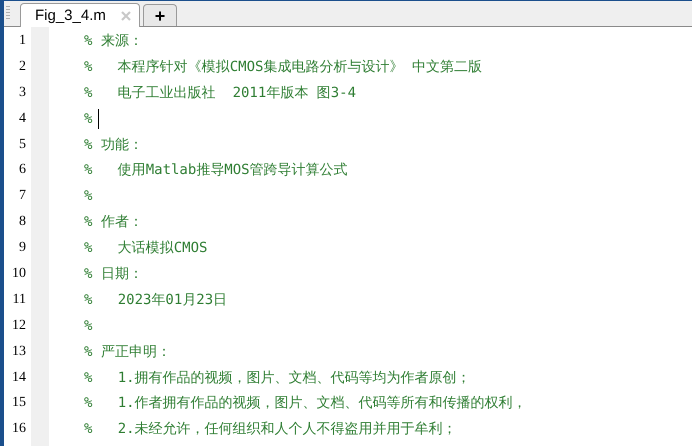 This screenshot has height=446, width=692. I want to click on line-number: 15, so click(19, 403).